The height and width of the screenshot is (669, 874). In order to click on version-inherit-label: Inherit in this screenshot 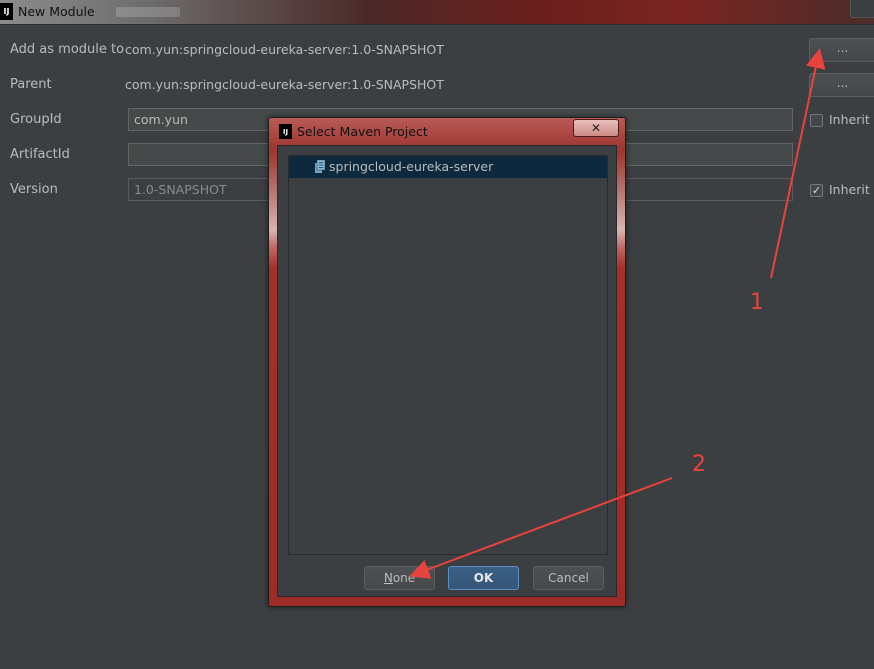, I will do `click(849, 189)`.